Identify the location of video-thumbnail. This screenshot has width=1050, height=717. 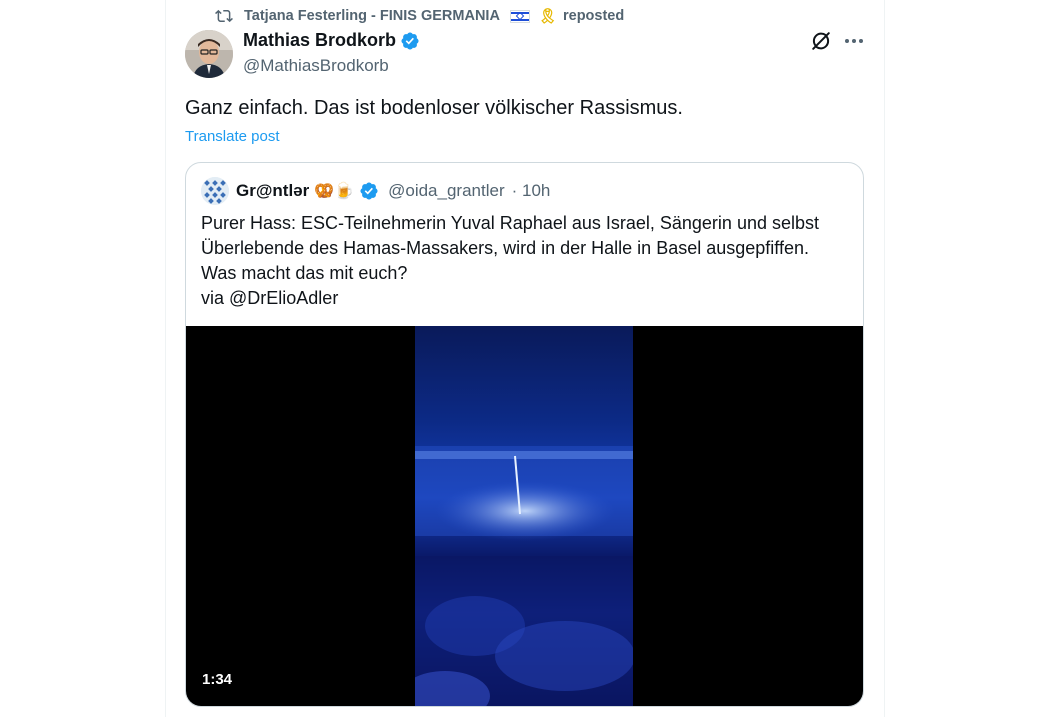
(524, 516).